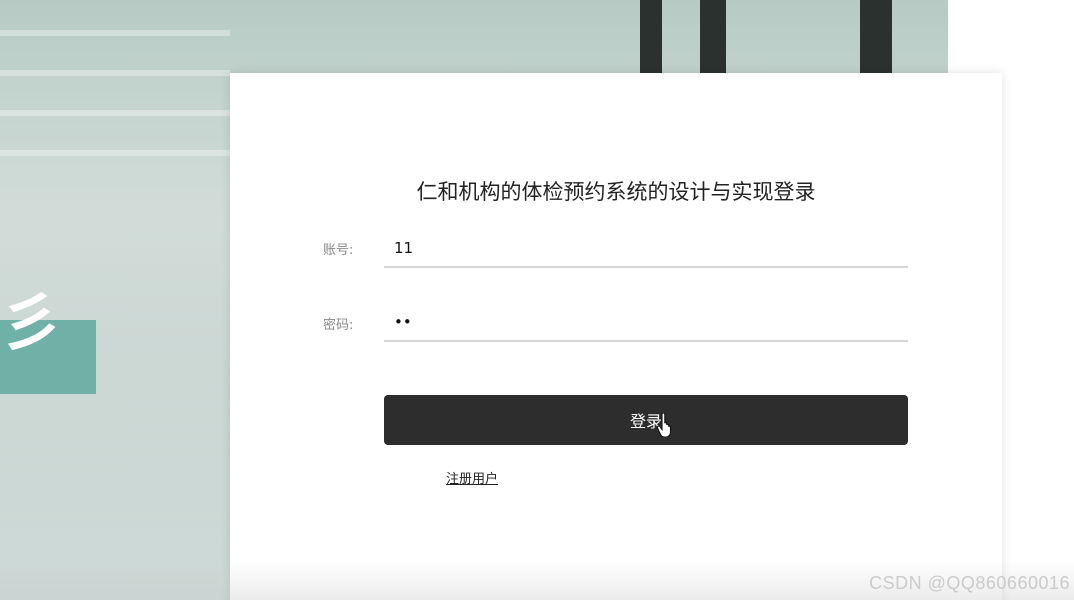 Image resolution: width=1074 pixels, height=600 pixels. I want to click on password-input, so click(646, 323).